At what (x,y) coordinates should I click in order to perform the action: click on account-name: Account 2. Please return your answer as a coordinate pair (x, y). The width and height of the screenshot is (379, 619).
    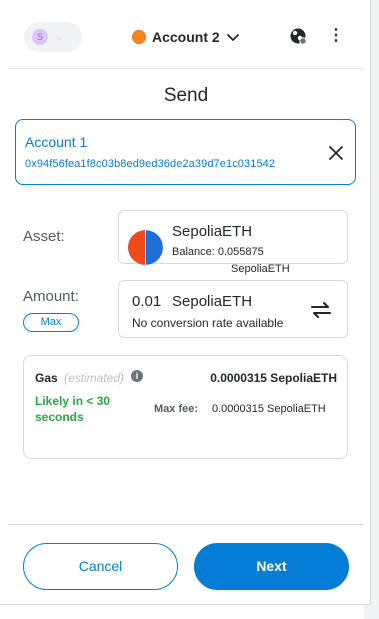
    Looking at the image, I should click on (186, 37).